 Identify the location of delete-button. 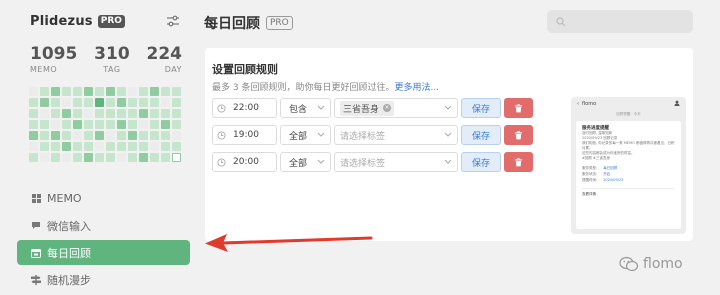
(518, 135).